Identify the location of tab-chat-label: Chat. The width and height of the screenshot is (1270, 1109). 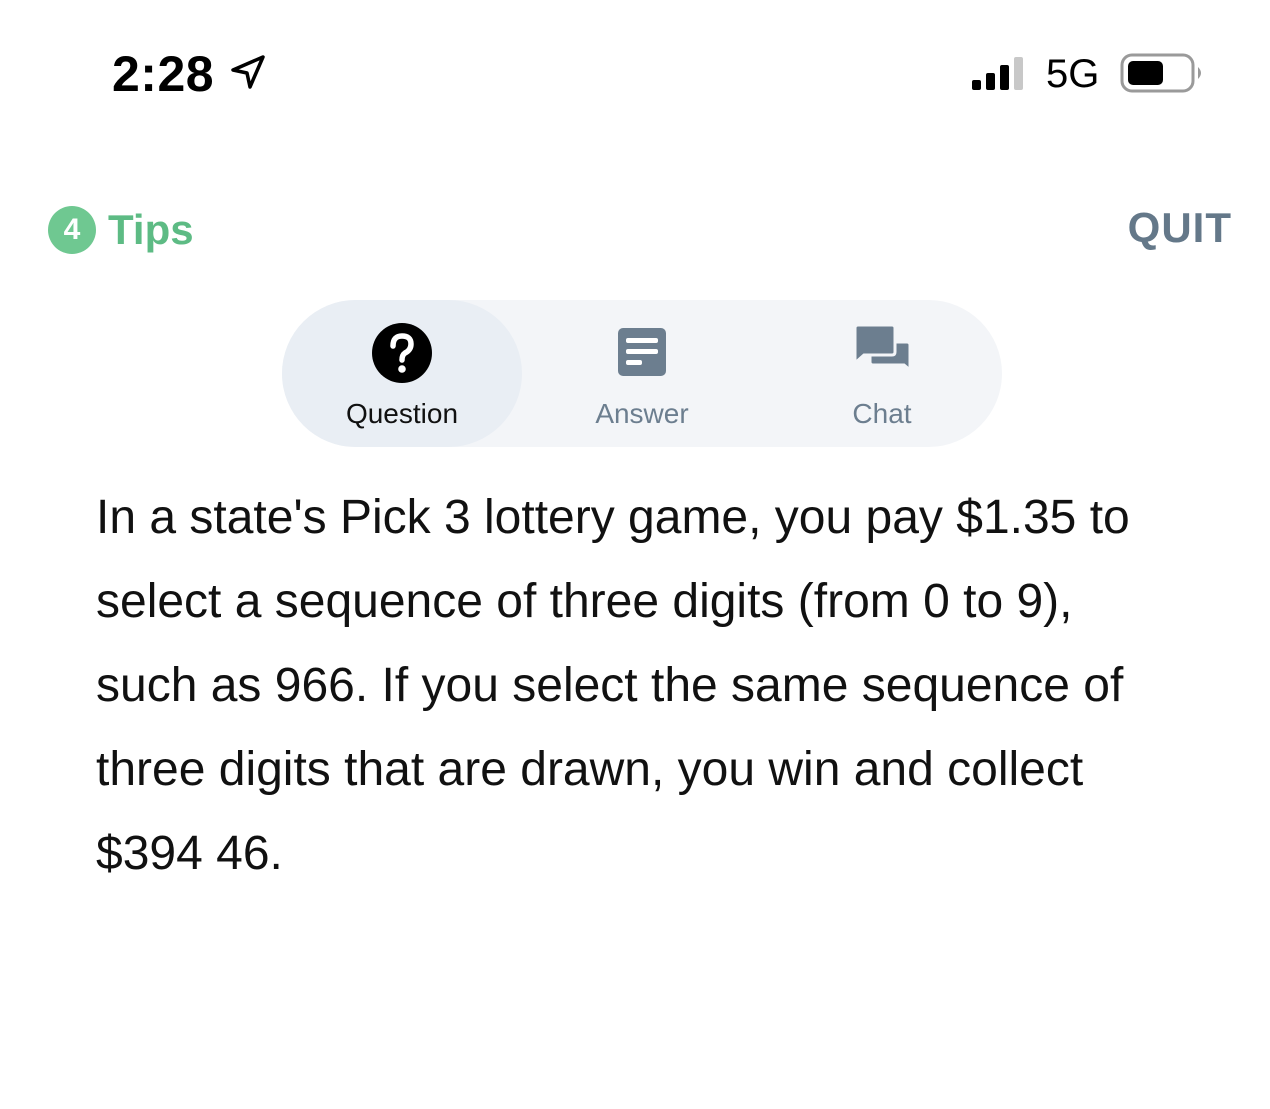
(882, 413).